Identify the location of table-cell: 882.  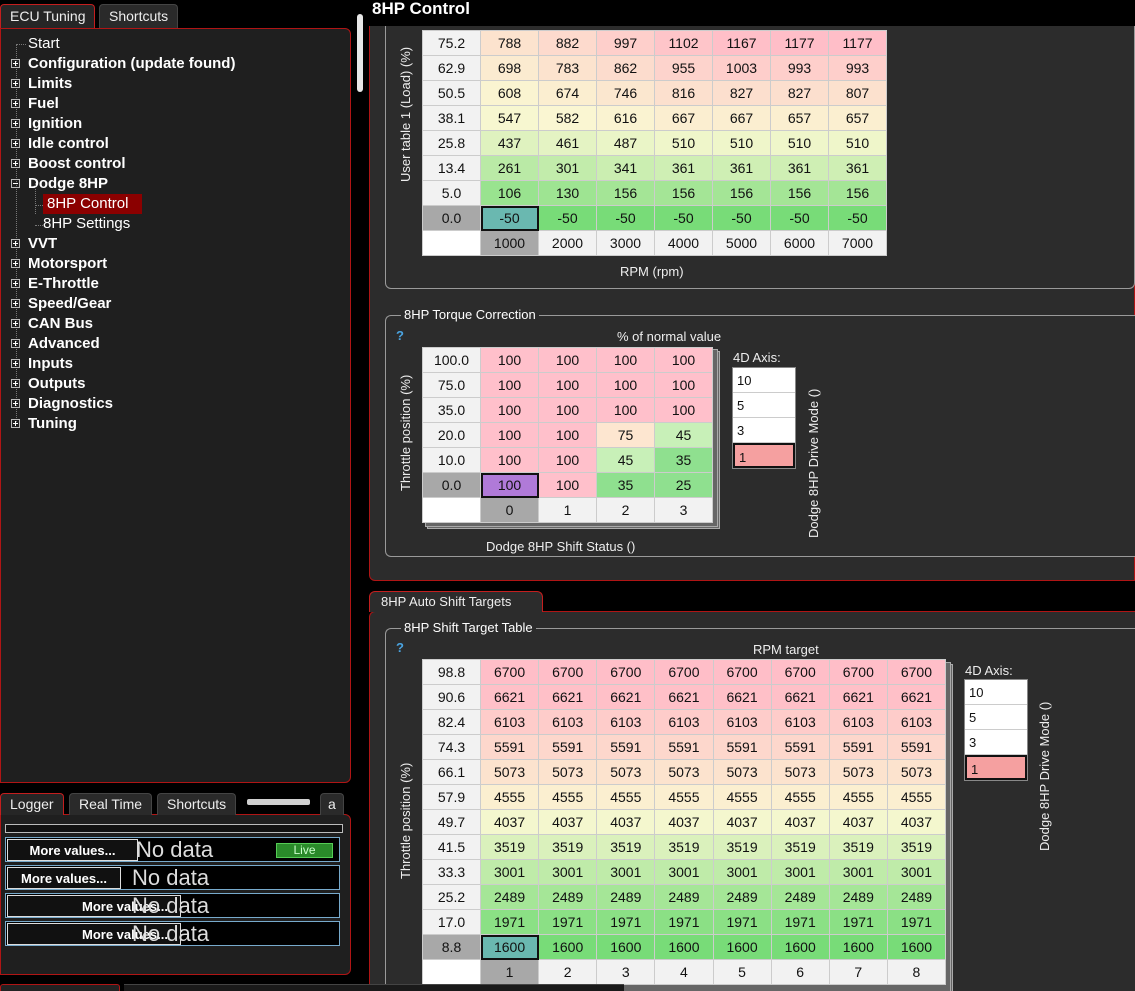
(567, 43).